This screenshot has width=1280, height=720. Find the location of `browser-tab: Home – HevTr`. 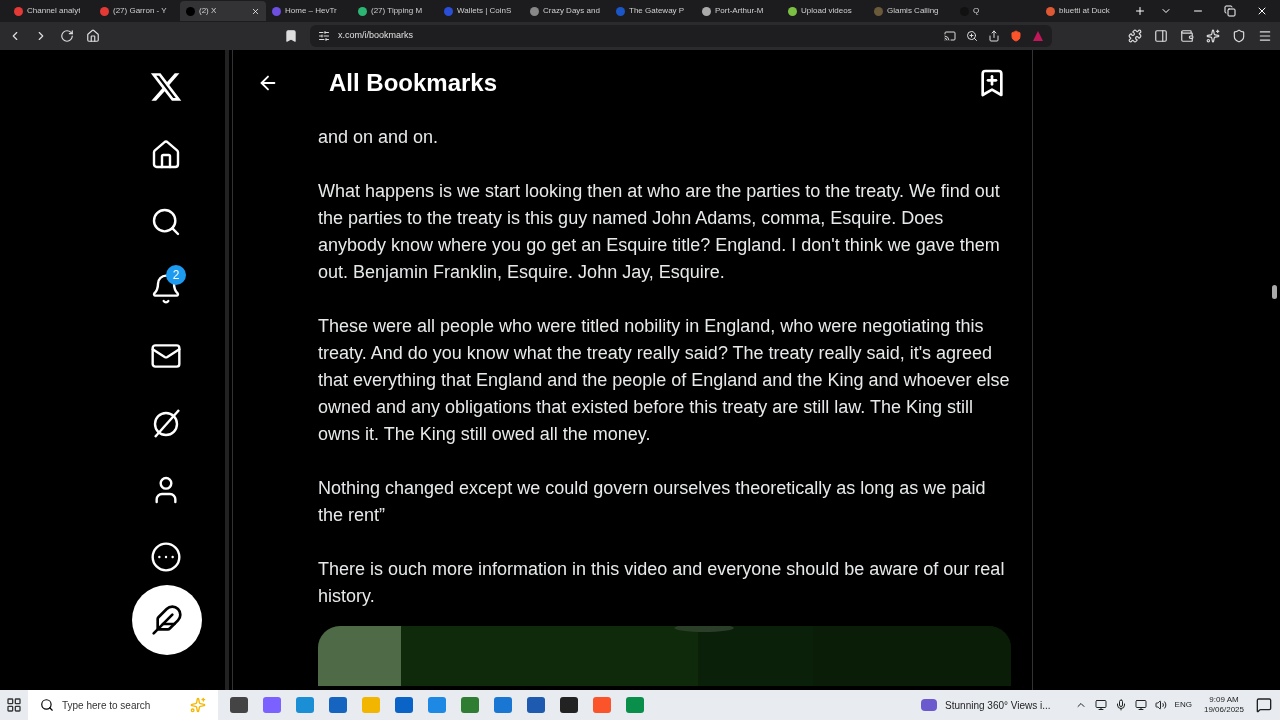

browser-tab: Home – HevTr is located at coordinates (309, 11).